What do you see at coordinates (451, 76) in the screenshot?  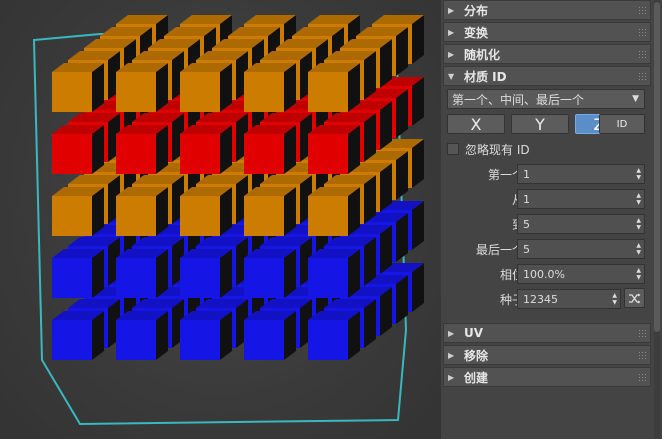 I see `expanded-arrow-icon: ▼` at bounding box center [451, 76].